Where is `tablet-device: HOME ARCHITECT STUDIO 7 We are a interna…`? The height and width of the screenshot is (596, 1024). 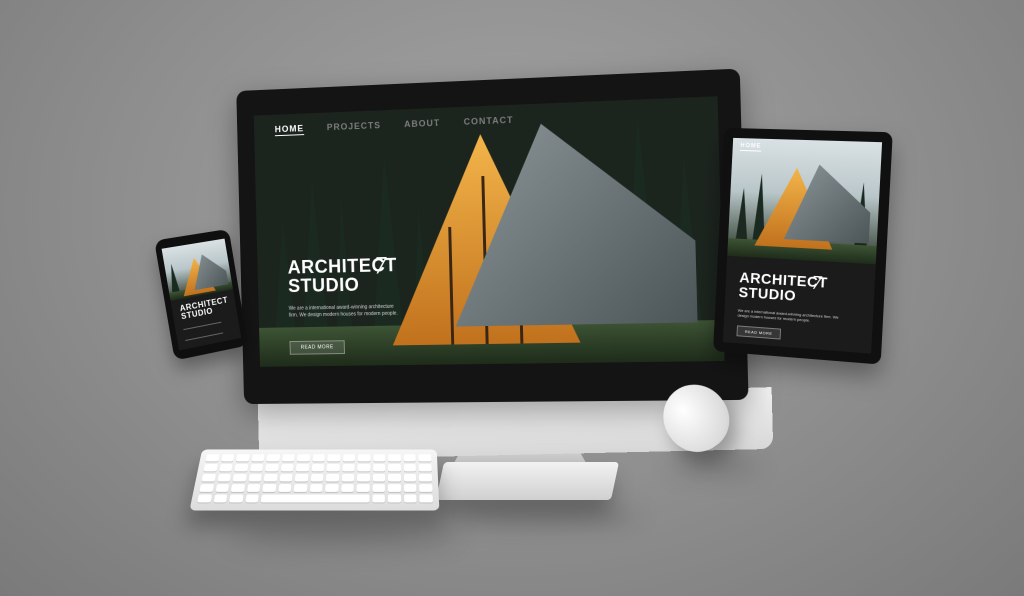 tablet-device: HOME ARCHITECT STUDIO 7 We are a interna… is located at coordinates (803, 246).